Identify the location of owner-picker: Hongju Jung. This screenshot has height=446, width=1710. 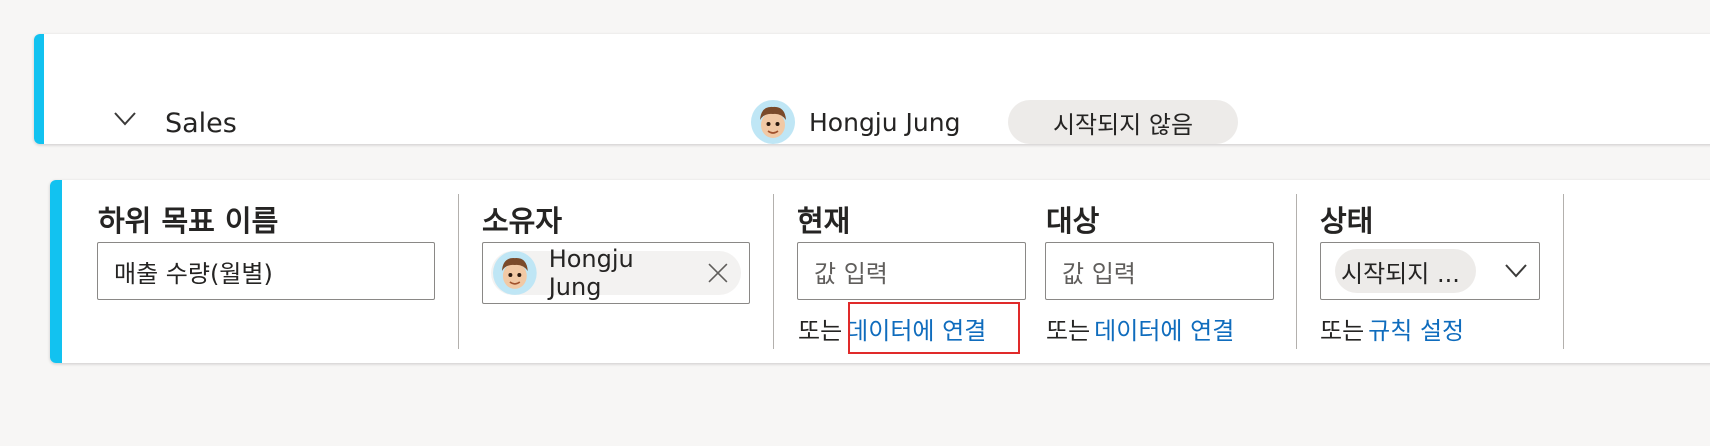
(616, 273).